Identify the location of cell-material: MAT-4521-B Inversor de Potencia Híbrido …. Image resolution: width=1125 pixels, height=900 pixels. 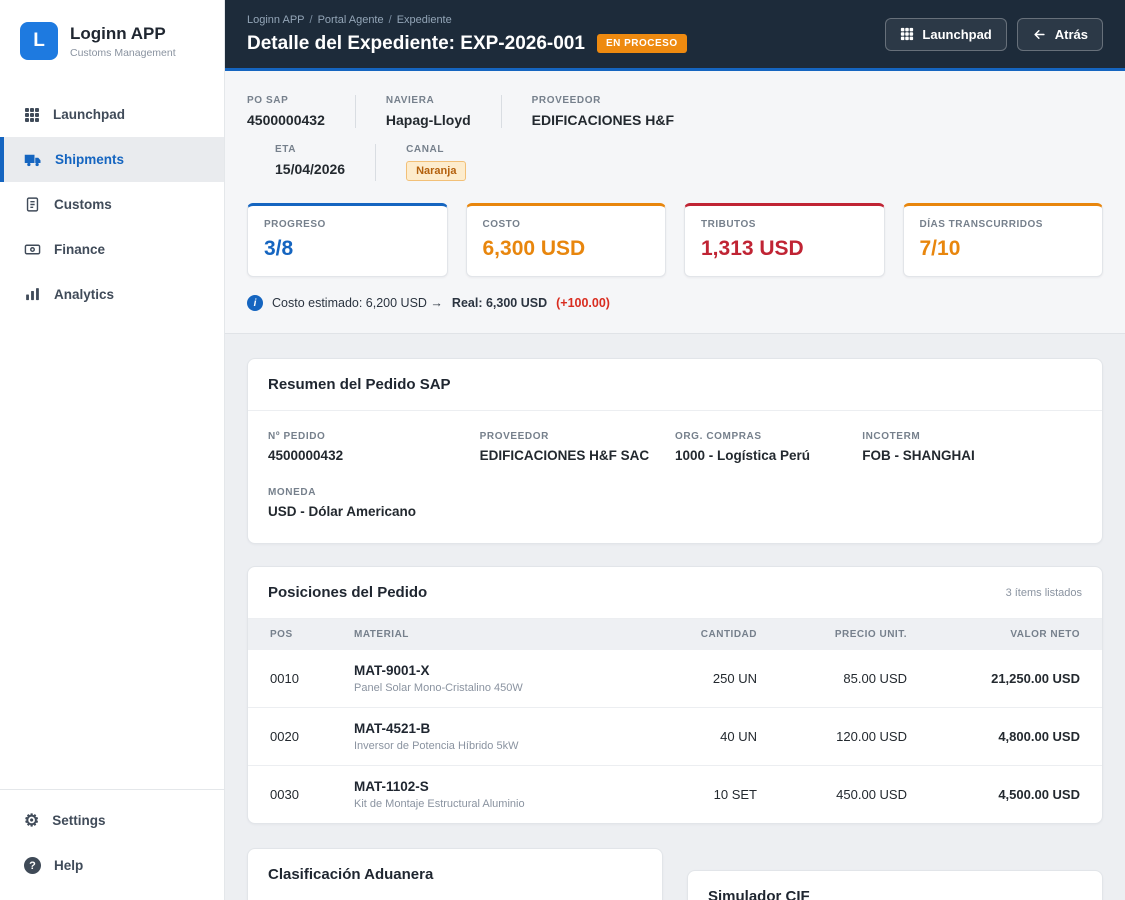
(490, 736).